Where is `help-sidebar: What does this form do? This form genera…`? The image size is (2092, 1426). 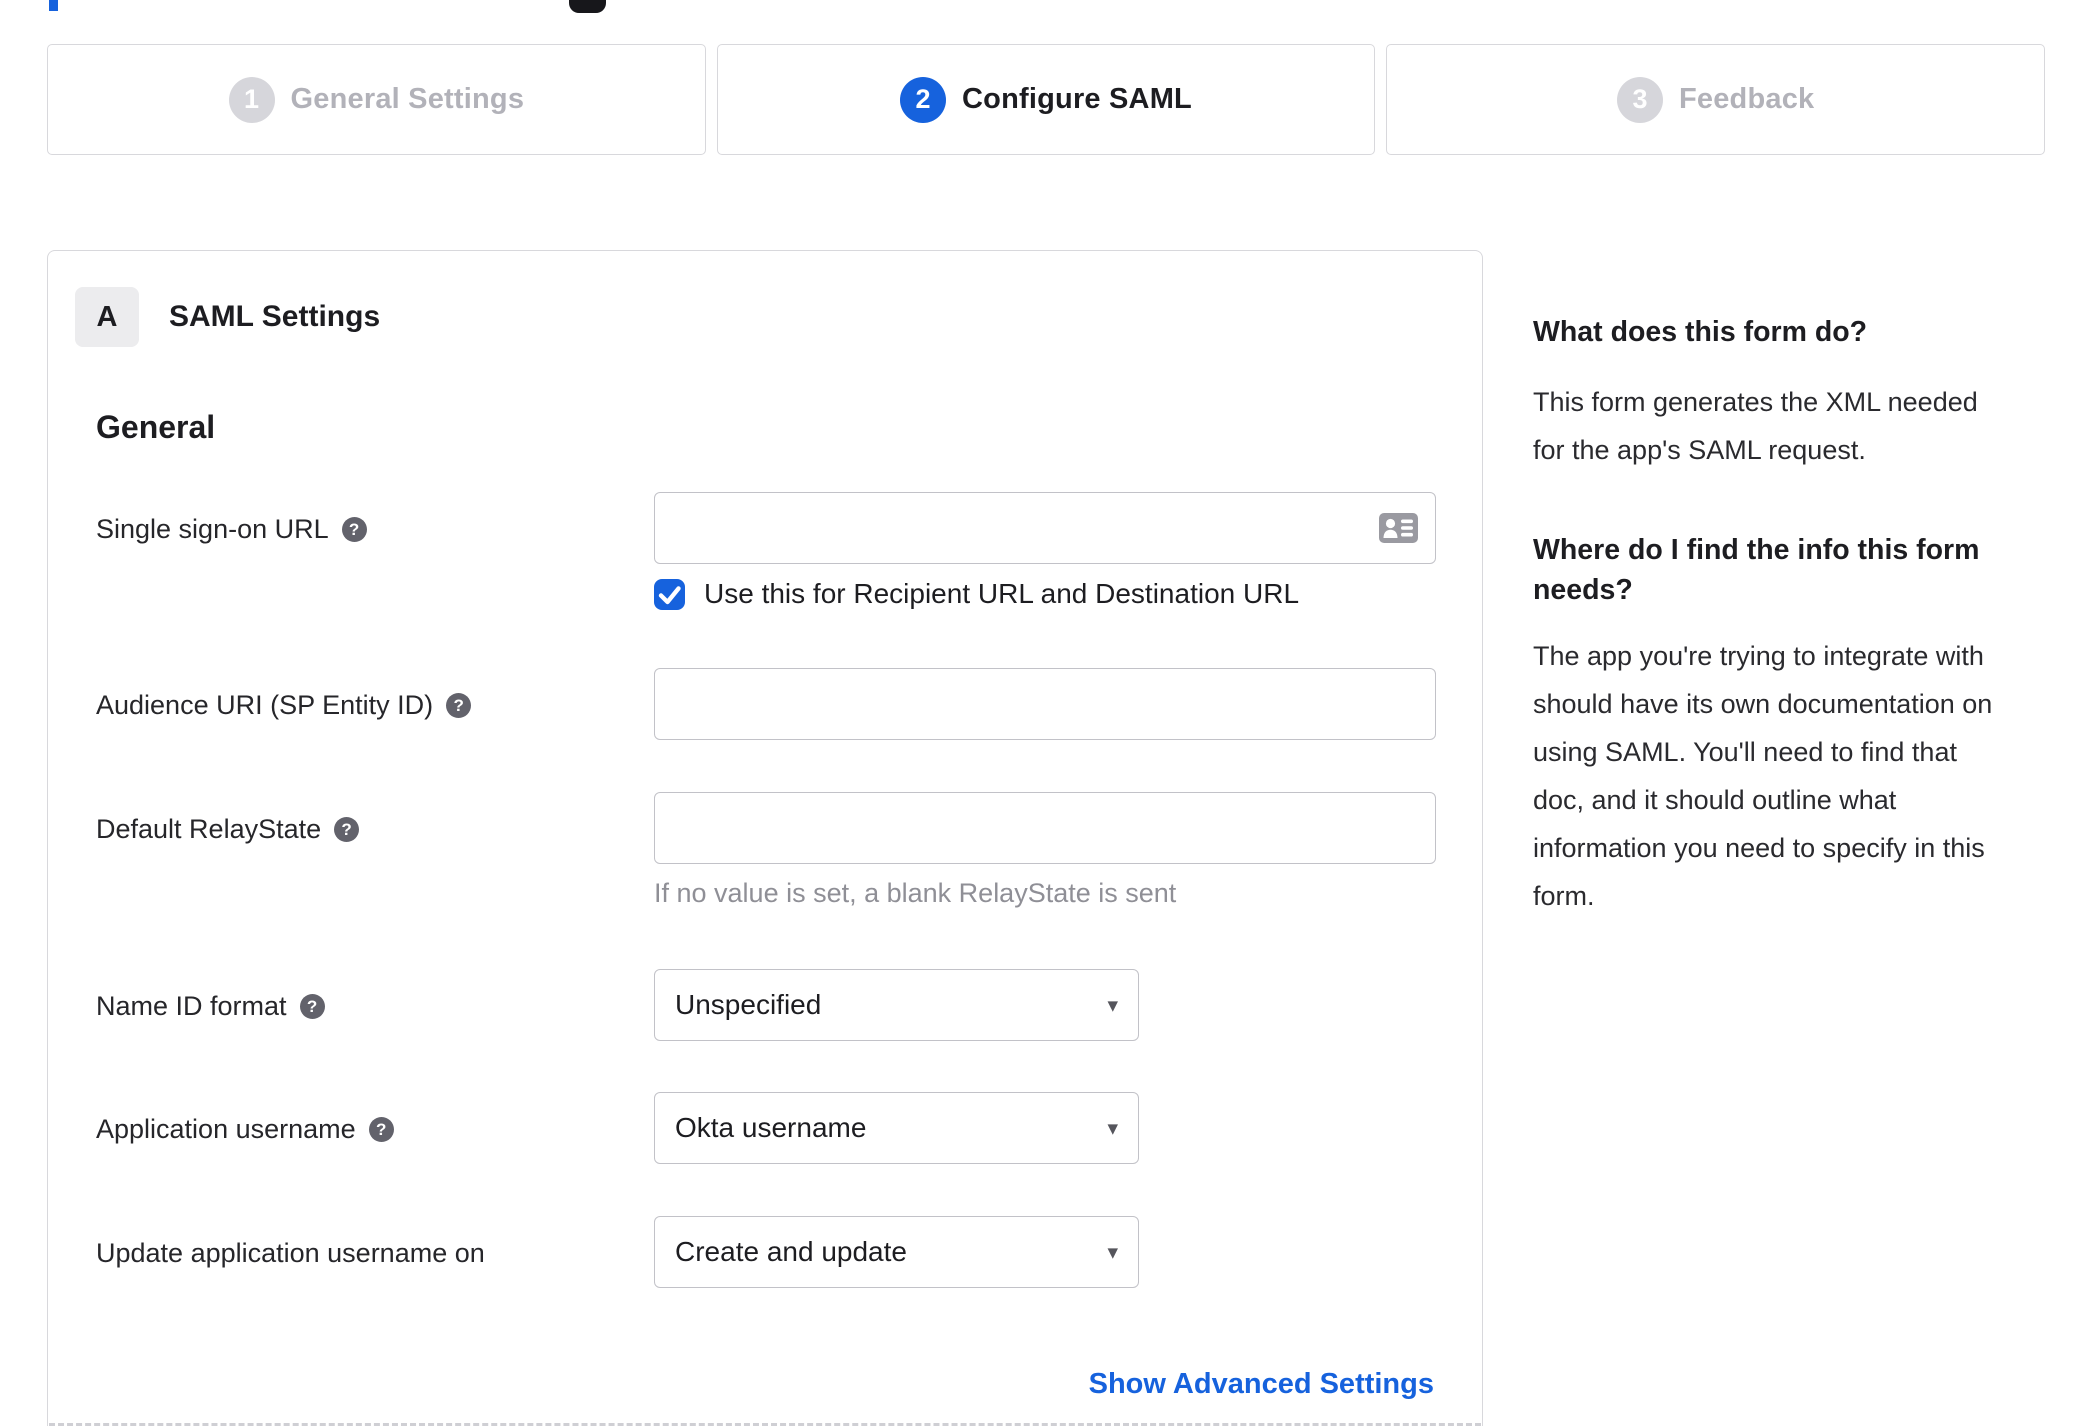
help-sidebar: What does this form do? This form genera… is located at coordinates (1793, 616).